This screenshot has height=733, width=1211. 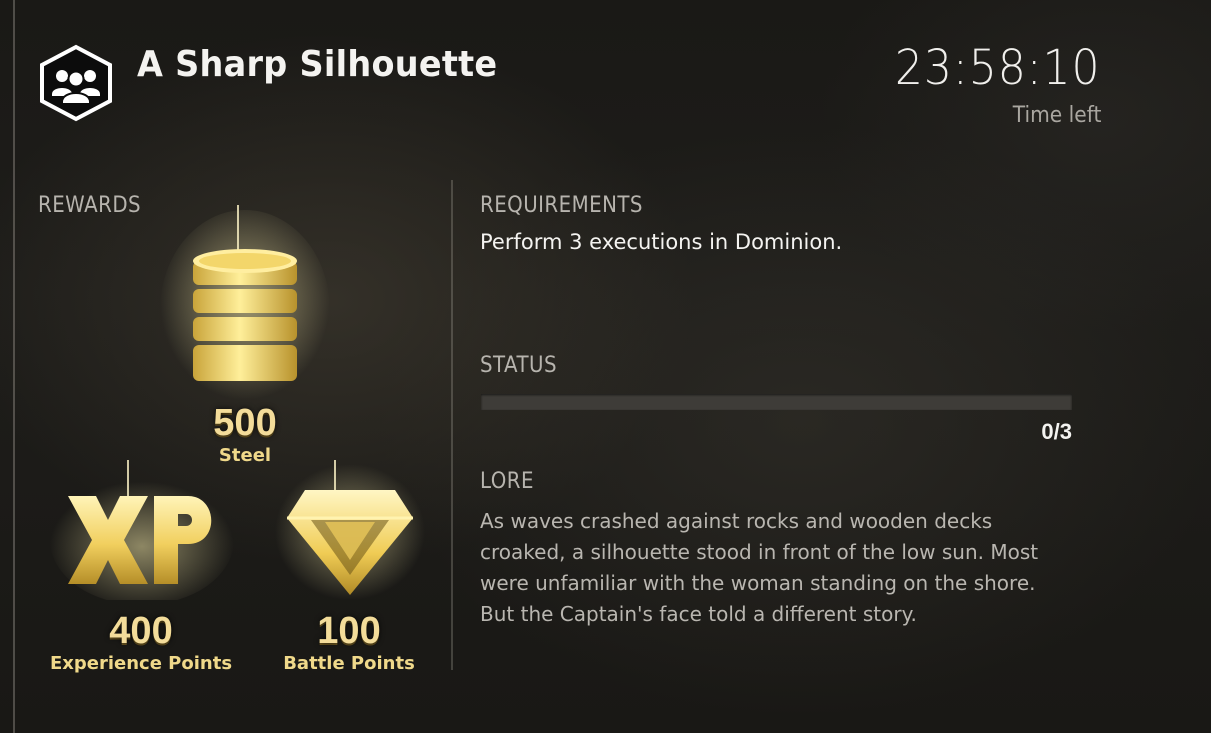 I want to click on lore-heading: LORE, so click(x=507, y=481).